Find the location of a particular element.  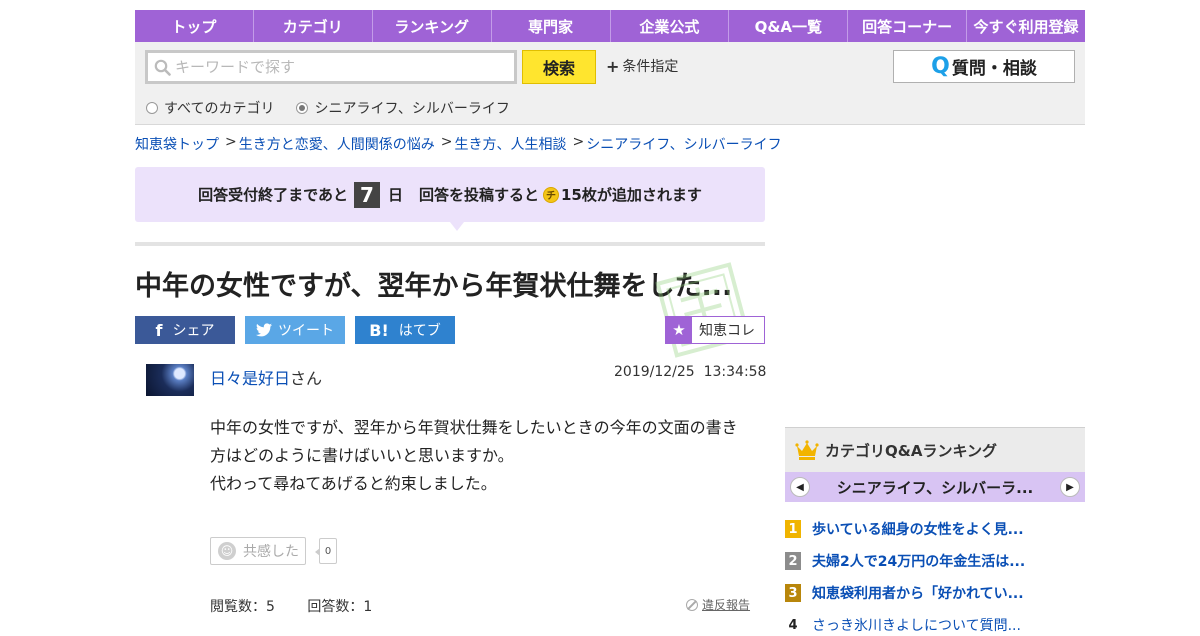

nav-official: 企業公式 is located at coordinates (670, 26).